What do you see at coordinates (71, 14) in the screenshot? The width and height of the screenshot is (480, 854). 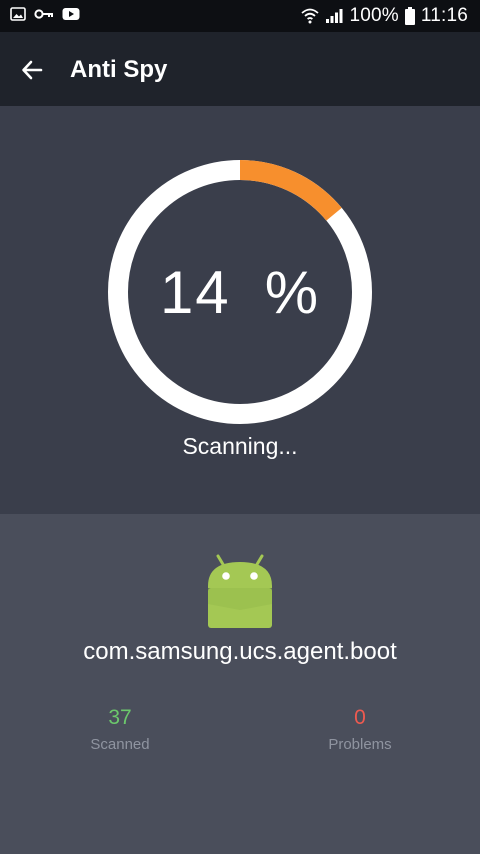 I see `youtube-icon` at bounding box center [71, 14].